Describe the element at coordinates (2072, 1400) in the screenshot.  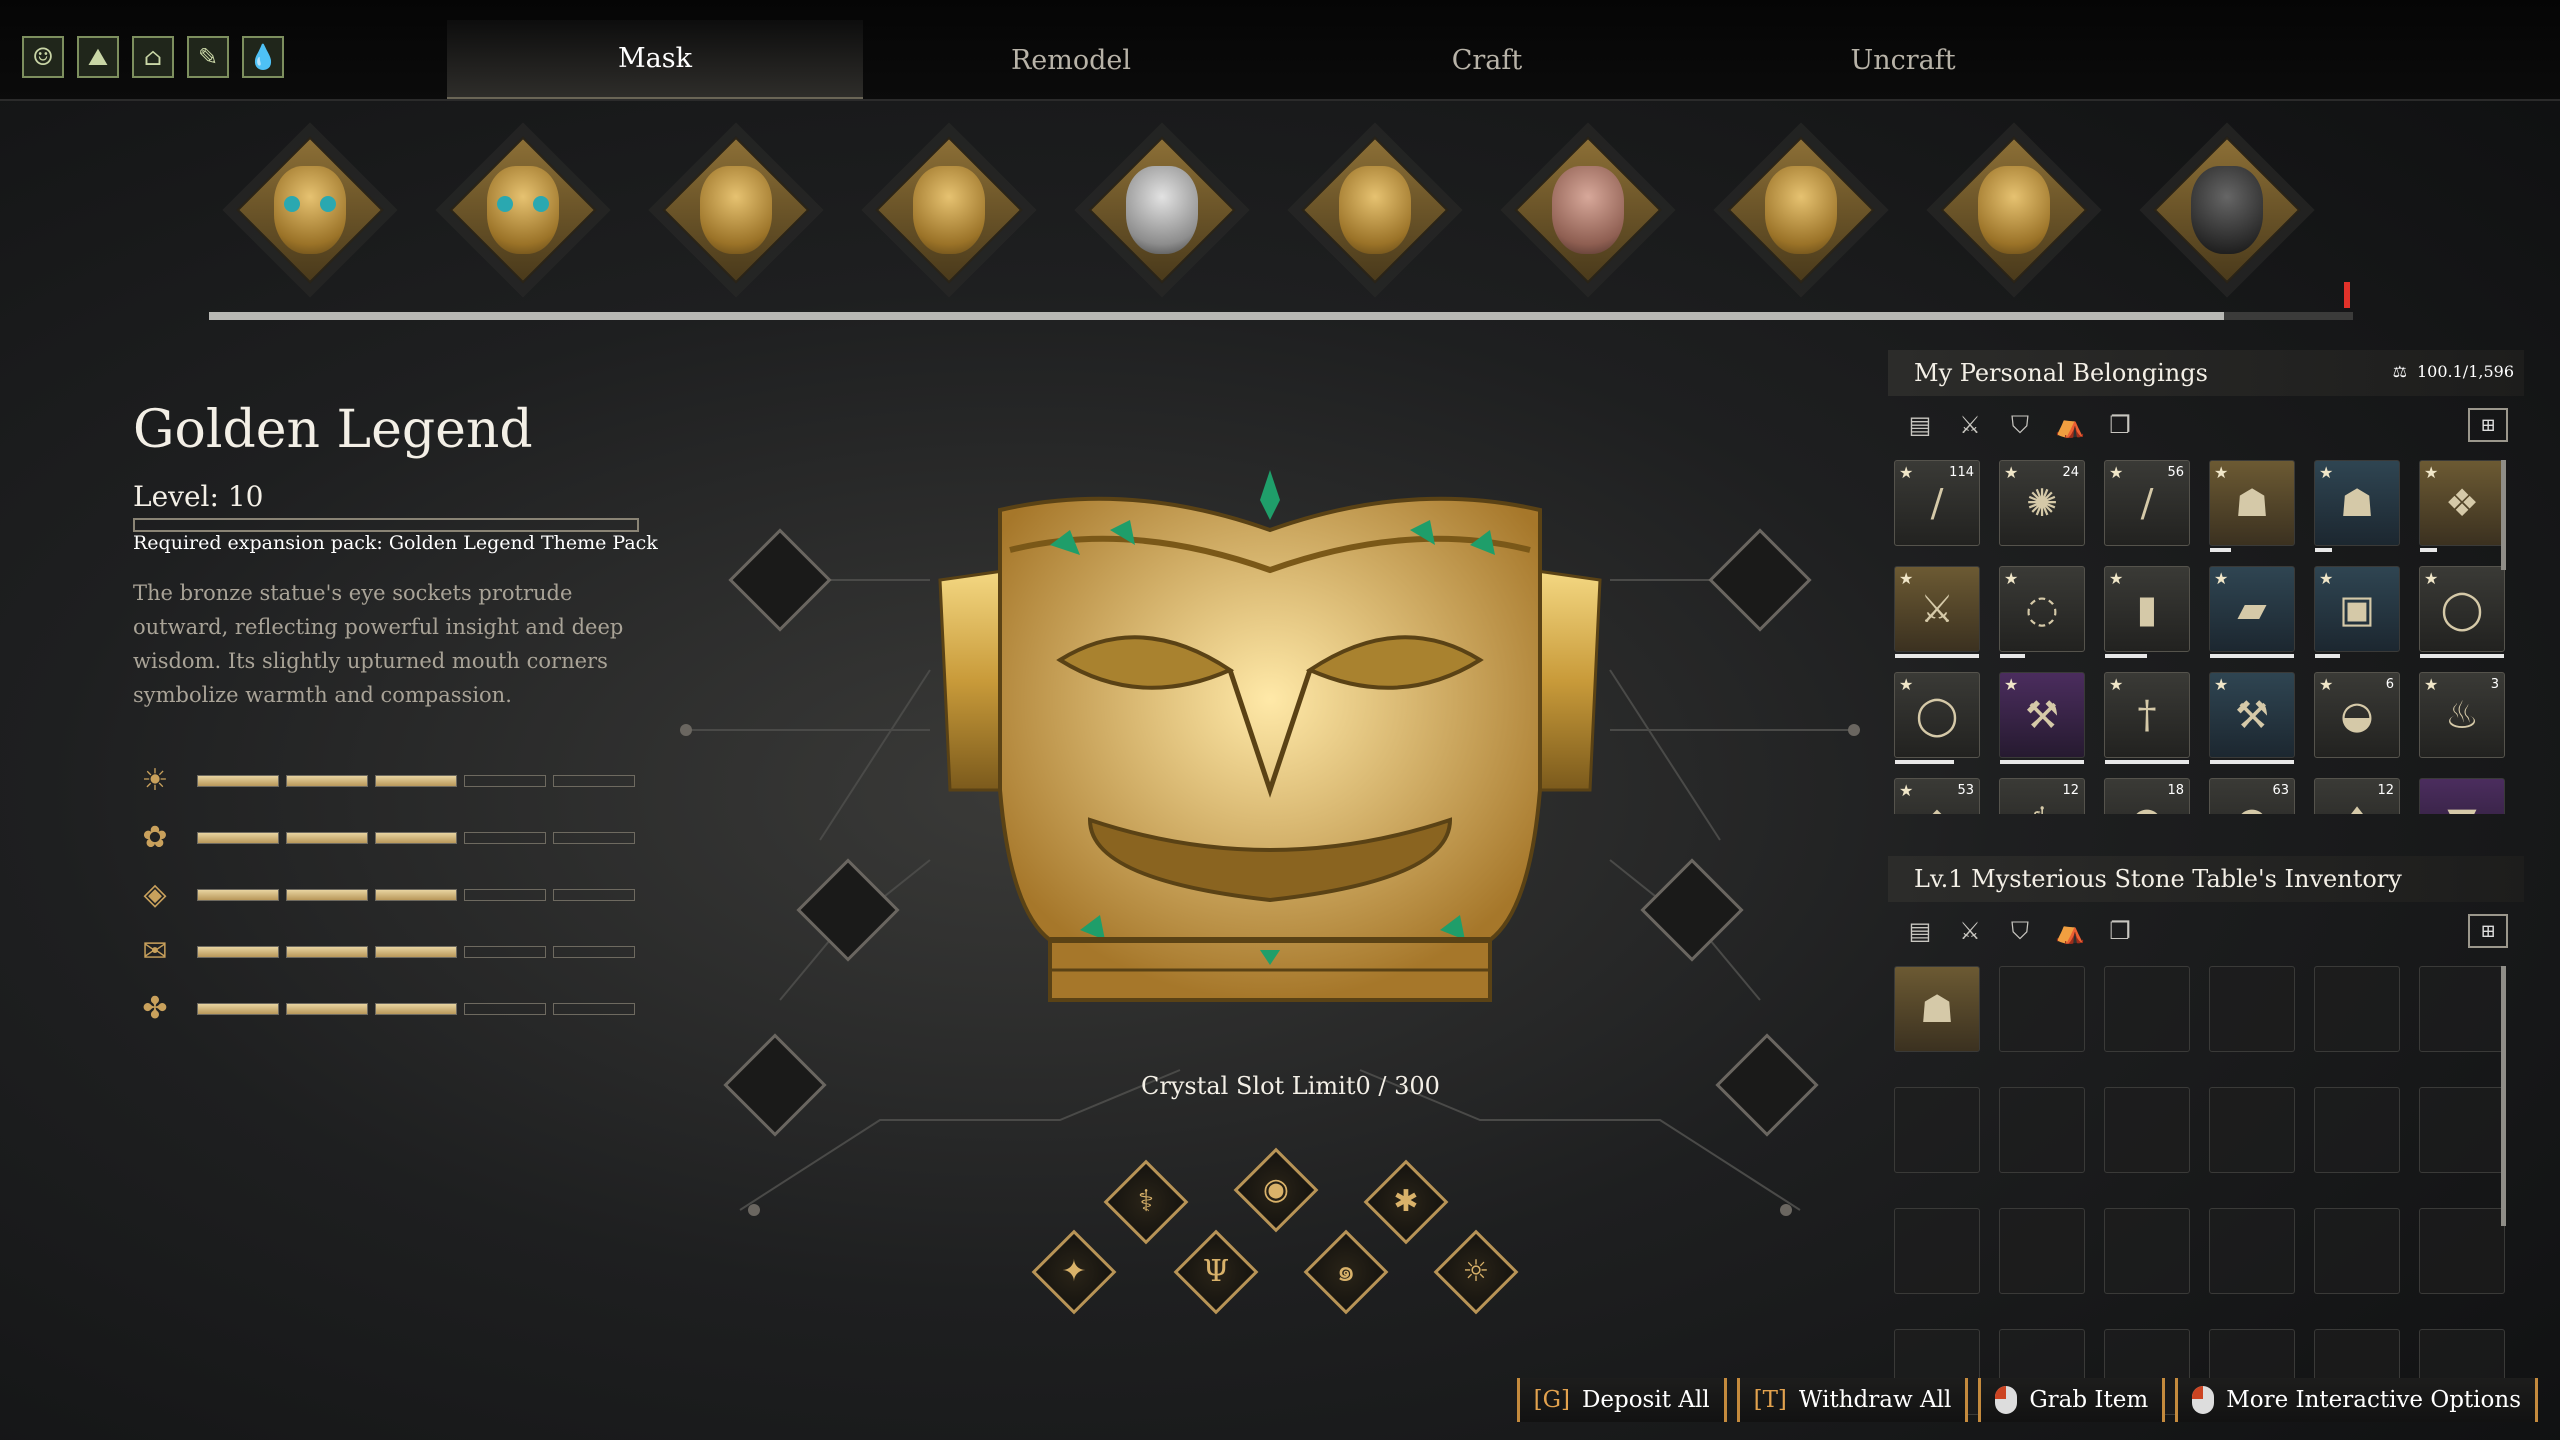
I see `grab-itembutton: Grab Item` at that location.